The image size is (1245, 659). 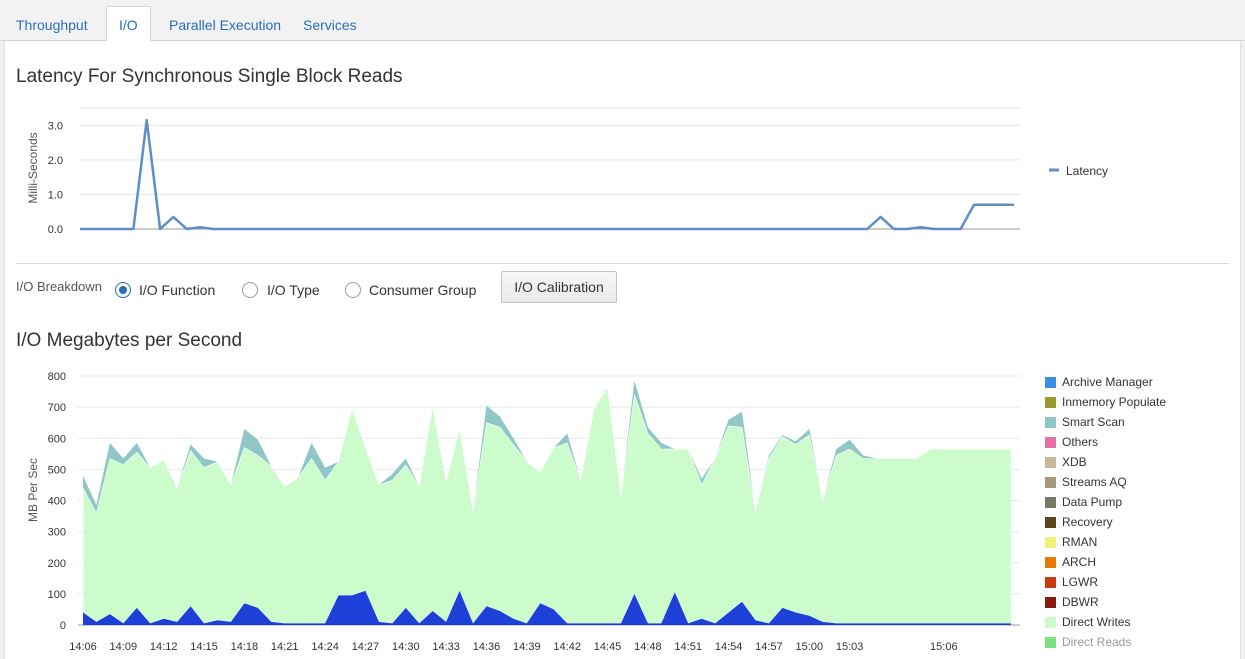 I want to click on mb-legend-label: Smart Scan, so click(x=1093, y=422).